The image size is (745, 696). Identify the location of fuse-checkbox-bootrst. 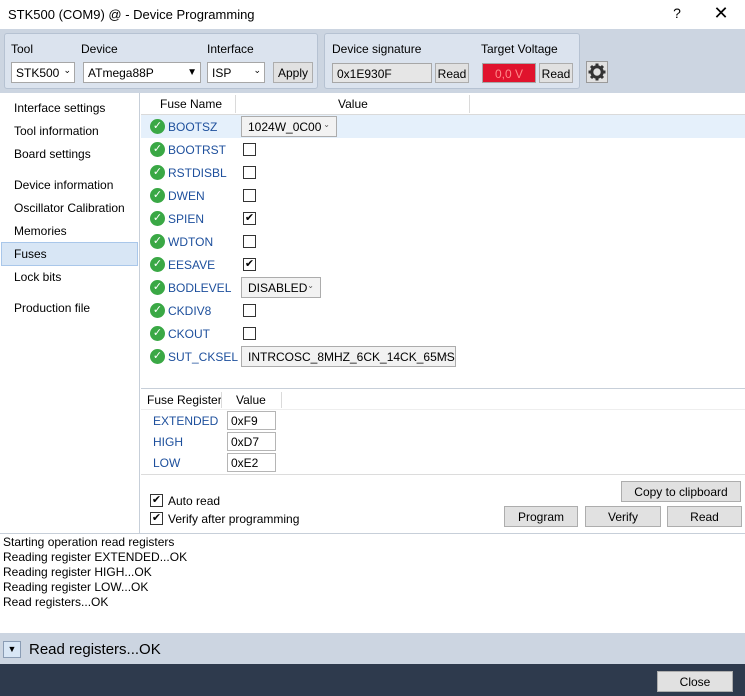
(249, 149).